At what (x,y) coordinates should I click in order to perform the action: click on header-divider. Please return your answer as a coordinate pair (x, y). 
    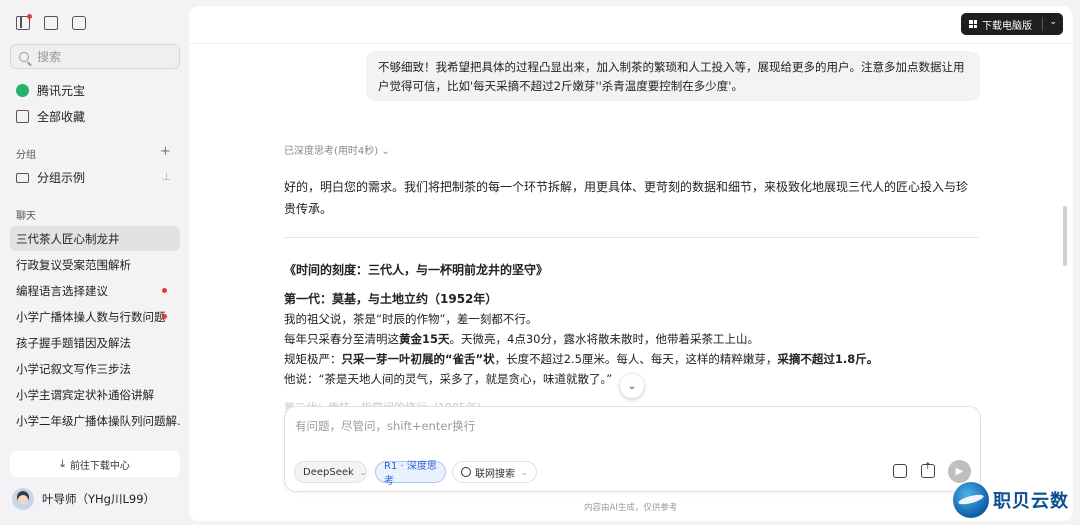
    Looking at the image, I should click on (631, 43).